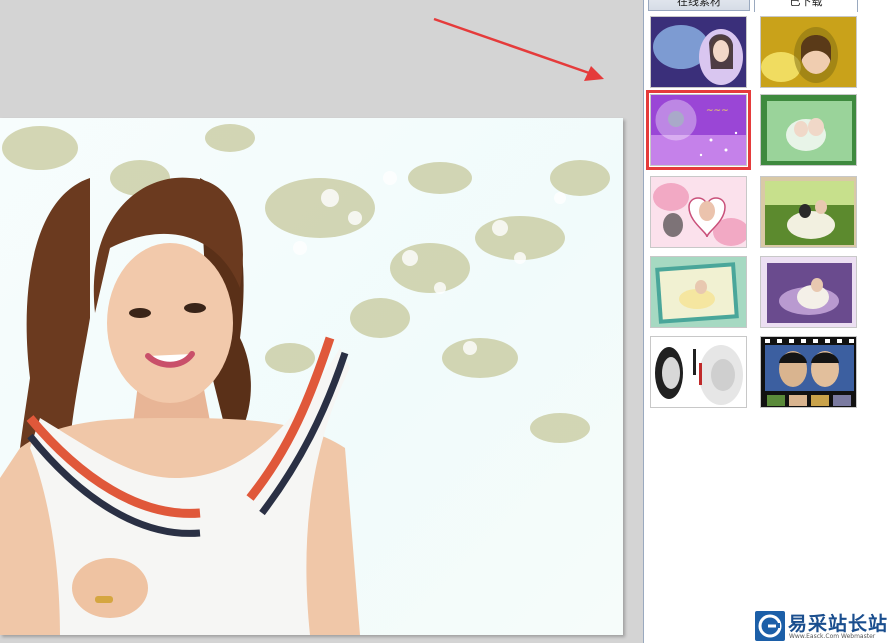 This screenshot has height=643, width=889. I want to click on watermark-title: 易采站长站, so click(838, 624).